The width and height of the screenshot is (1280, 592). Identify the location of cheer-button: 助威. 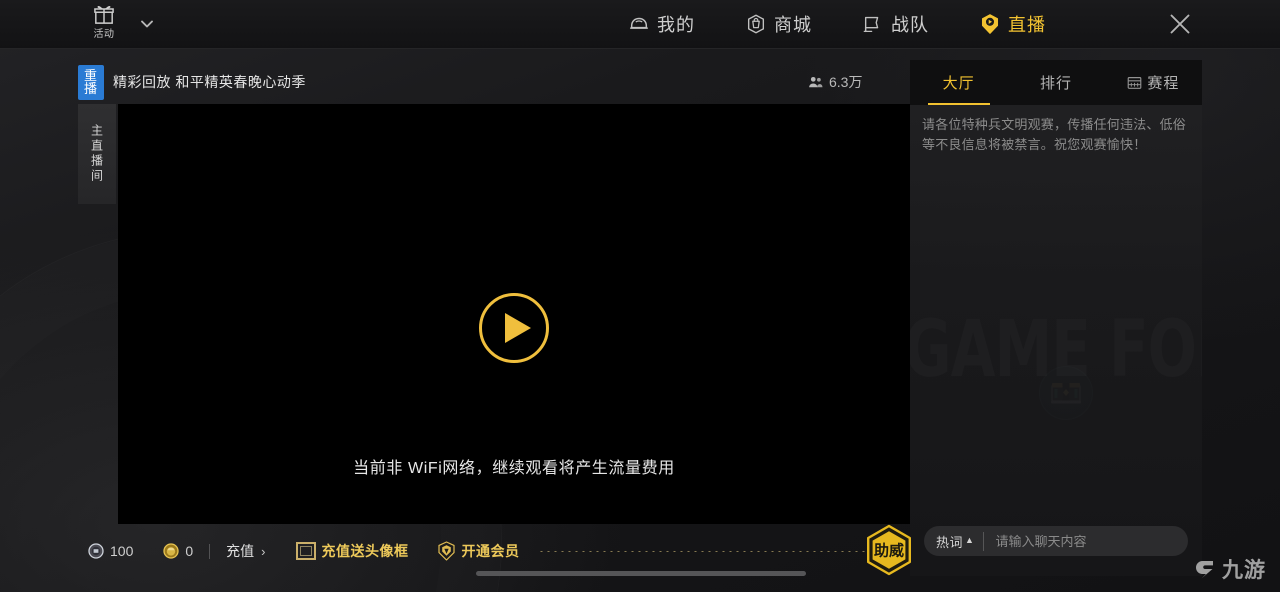
(889, 550).